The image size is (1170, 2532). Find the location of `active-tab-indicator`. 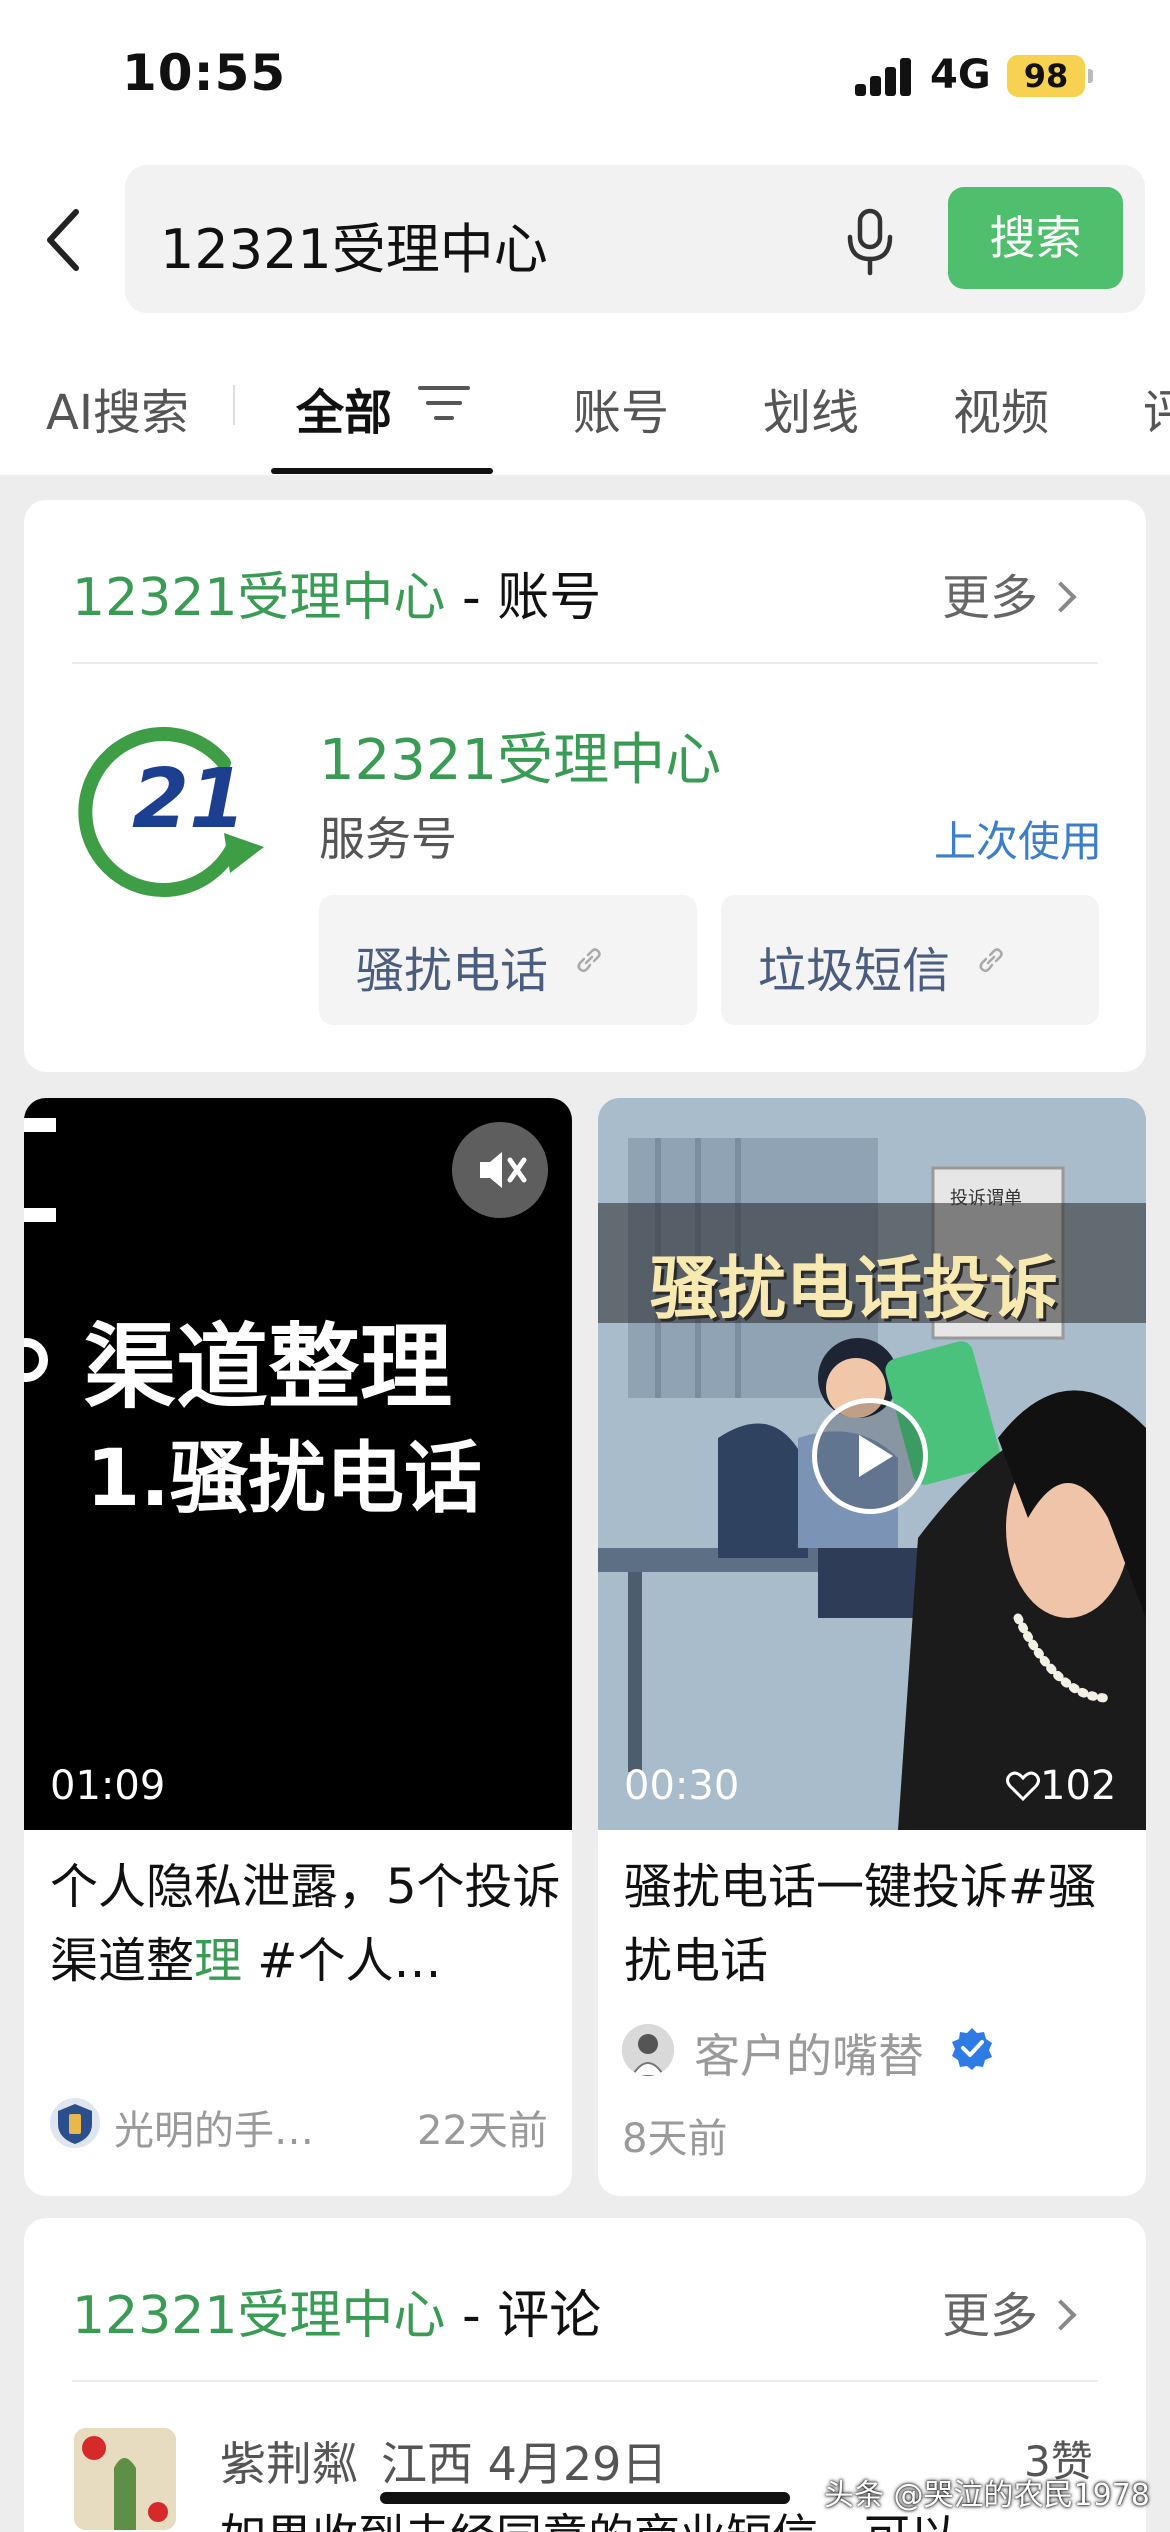

active-tab-indicator is located at coordinates (382, 471).